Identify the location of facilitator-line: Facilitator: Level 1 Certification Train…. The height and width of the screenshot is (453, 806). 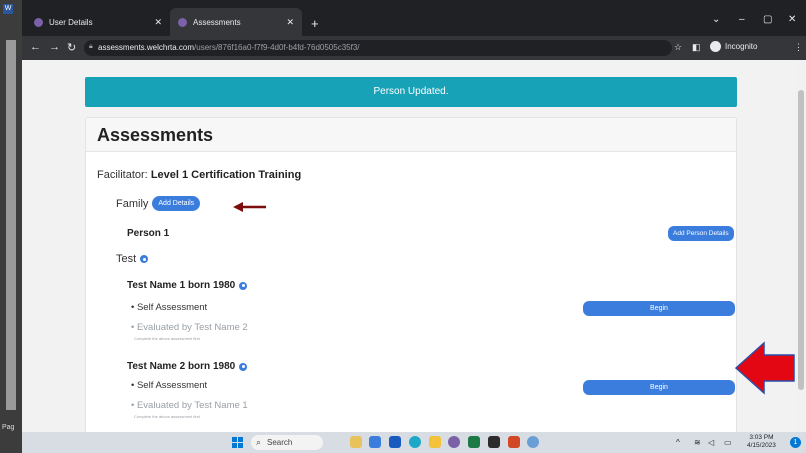
(199, 175).